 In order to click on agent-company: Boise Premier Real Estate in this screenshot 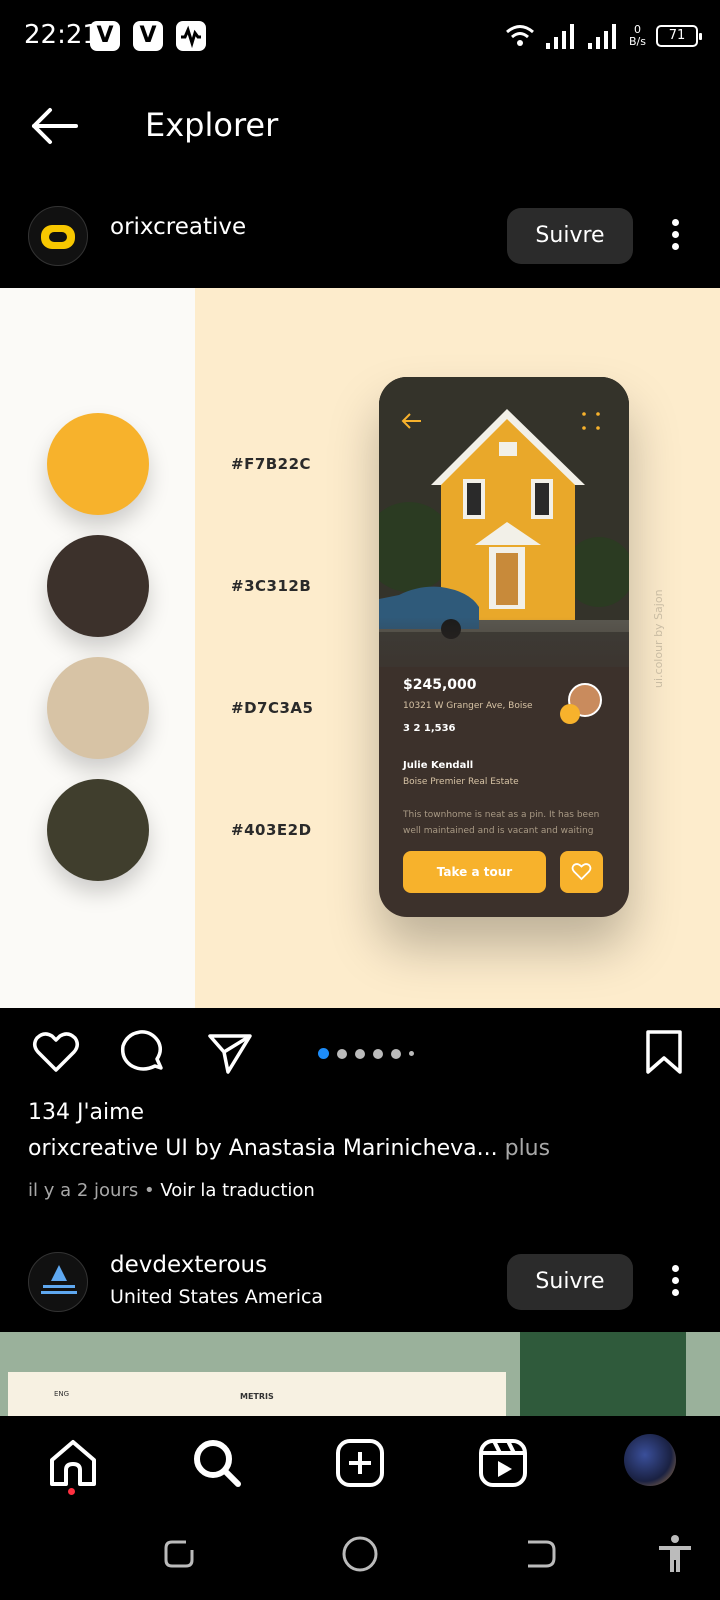, I will do `click(461, 782)`.